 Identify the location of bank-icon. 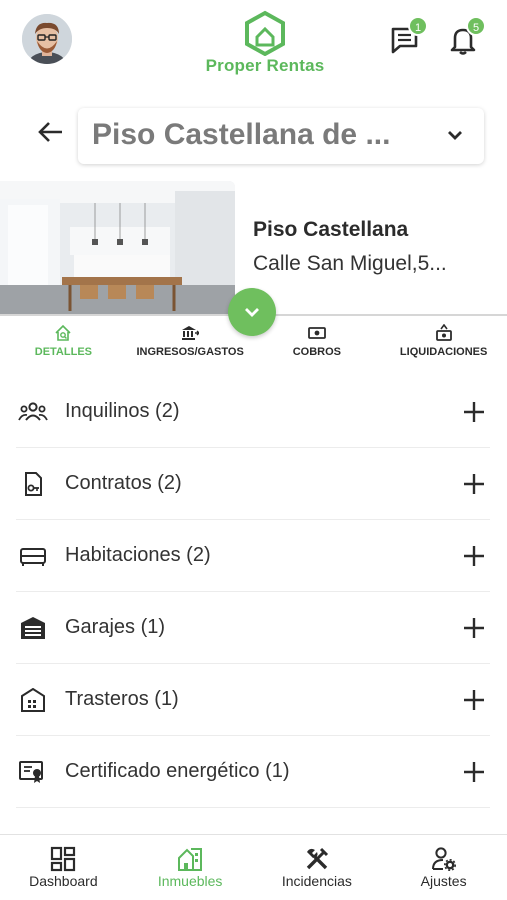
(191, 333).